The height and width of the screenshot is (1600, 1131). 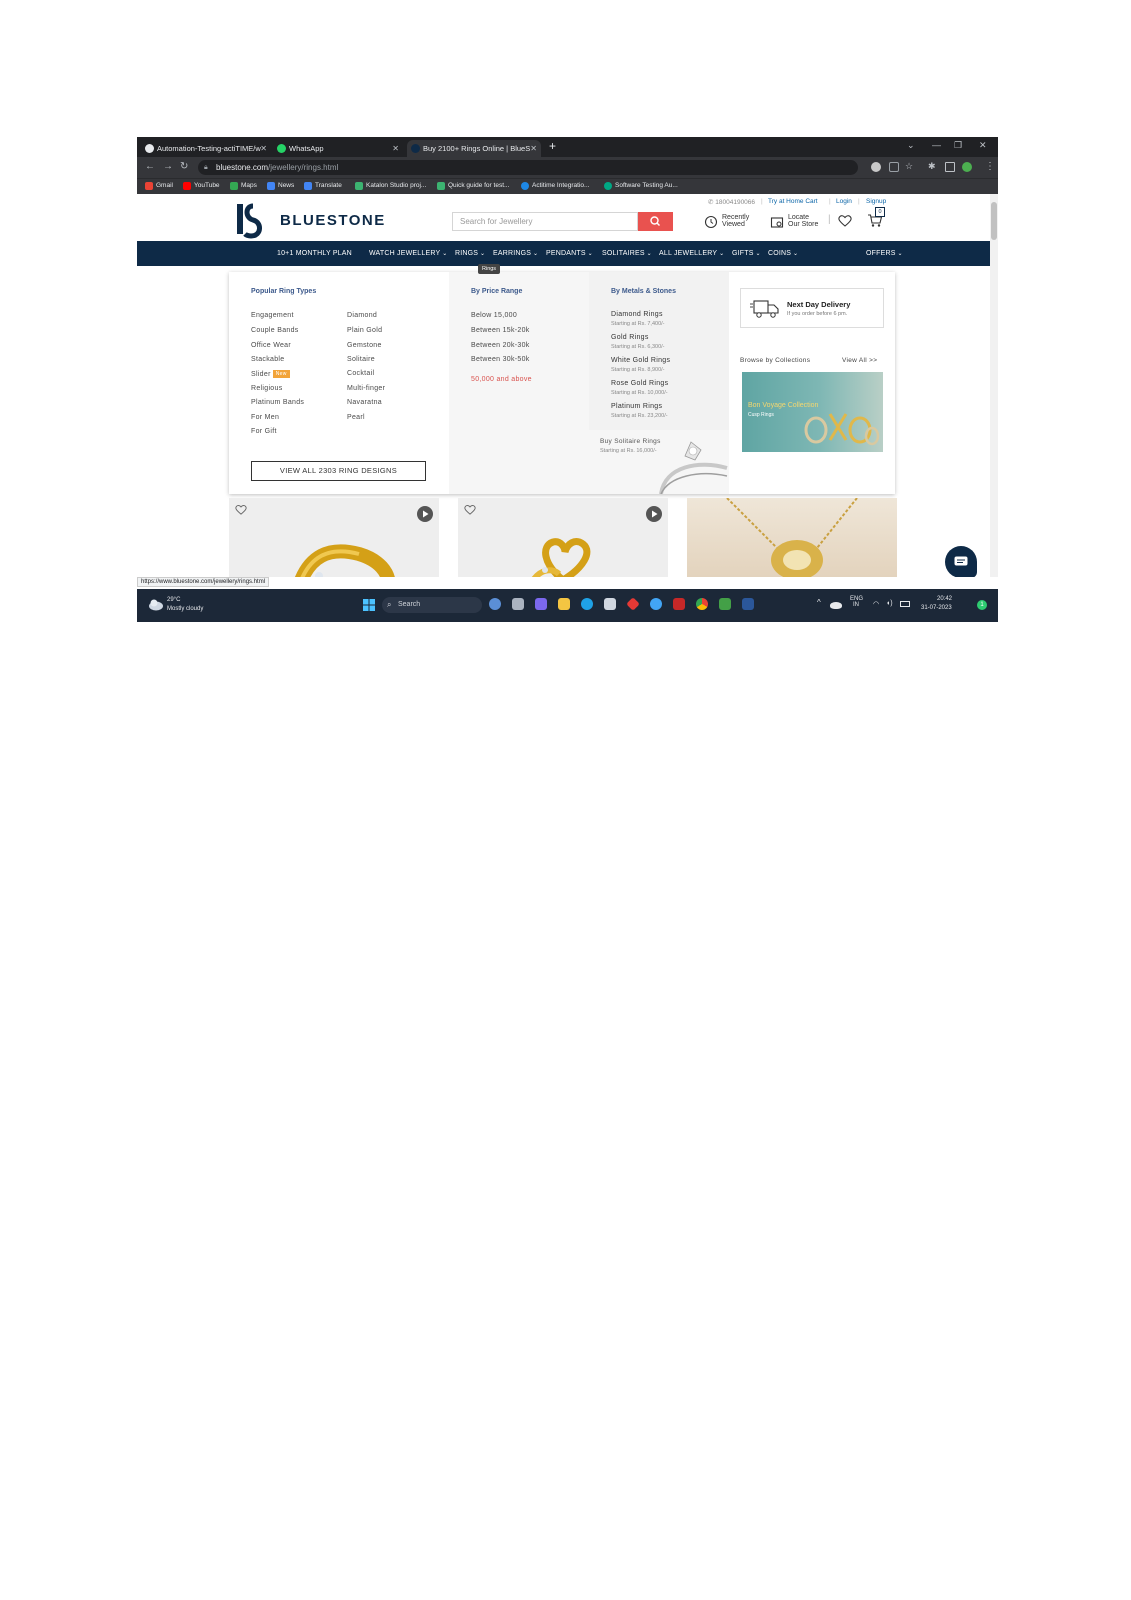 What do you see at coordinates (958, 145) in the screenshot?
I see `maximize-icon: ❐` at bounding box center [958, 145].